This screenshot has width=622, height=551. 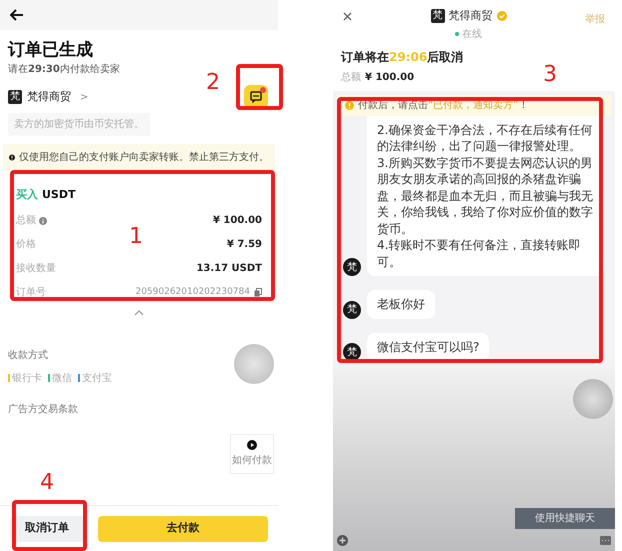 I want to click on message-text: 微信支付宝可以吗?, so click(x=428, y=346).